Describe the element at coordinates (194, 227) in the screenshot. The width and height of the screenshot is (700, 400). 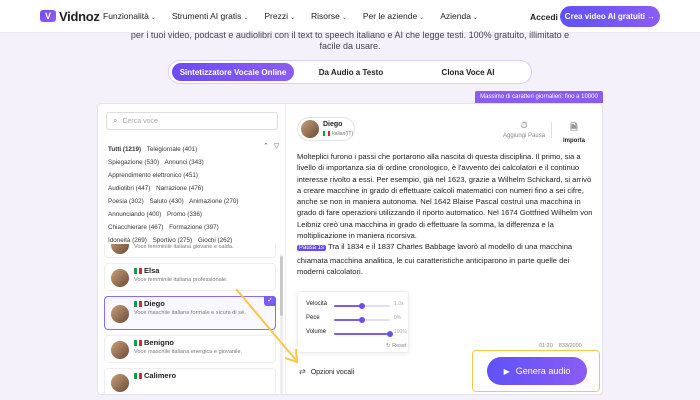
I see `category-chip: Formazione (397)` at that location.